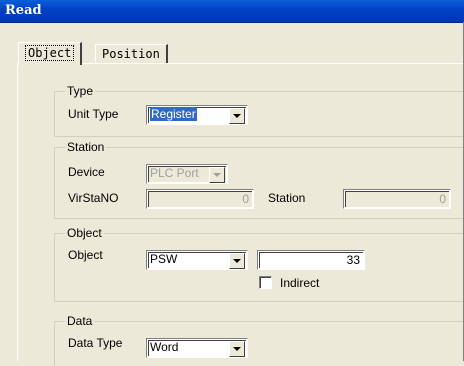 The image size is (464, 366). I want to click on unit-type-select: Register, so click(197, 115).